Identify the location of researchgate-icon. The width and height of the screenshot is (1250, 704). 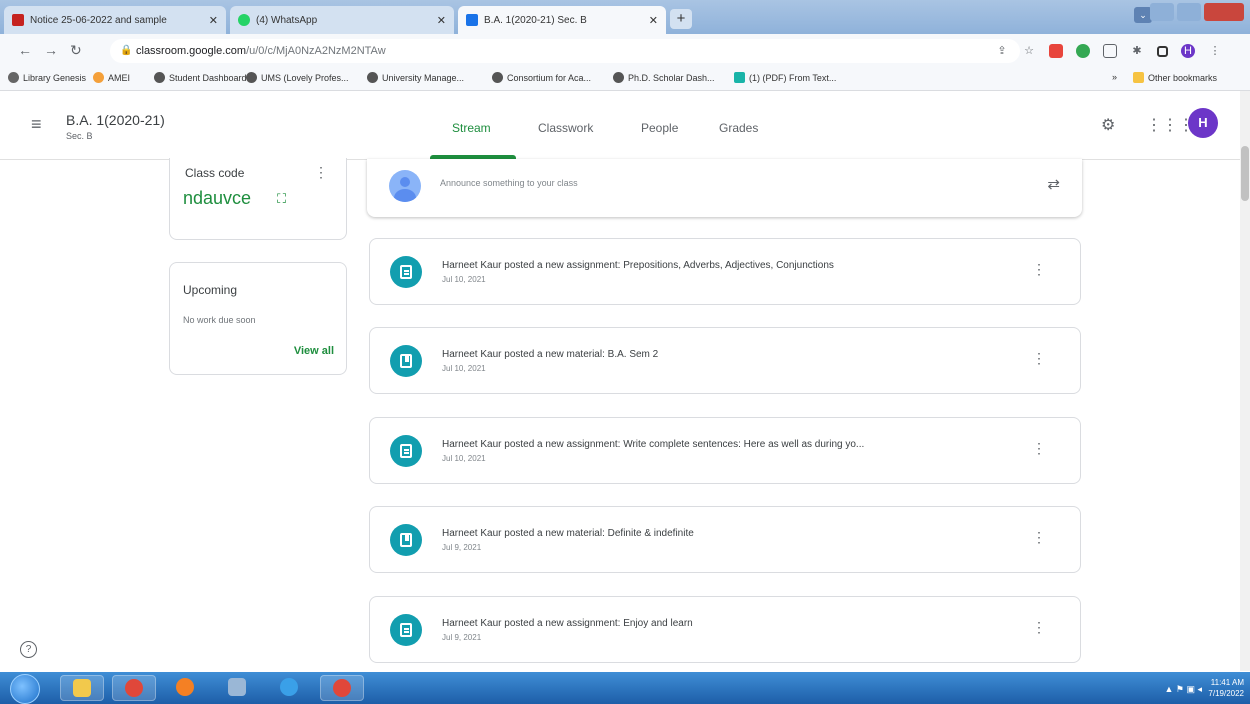
(739, 77).